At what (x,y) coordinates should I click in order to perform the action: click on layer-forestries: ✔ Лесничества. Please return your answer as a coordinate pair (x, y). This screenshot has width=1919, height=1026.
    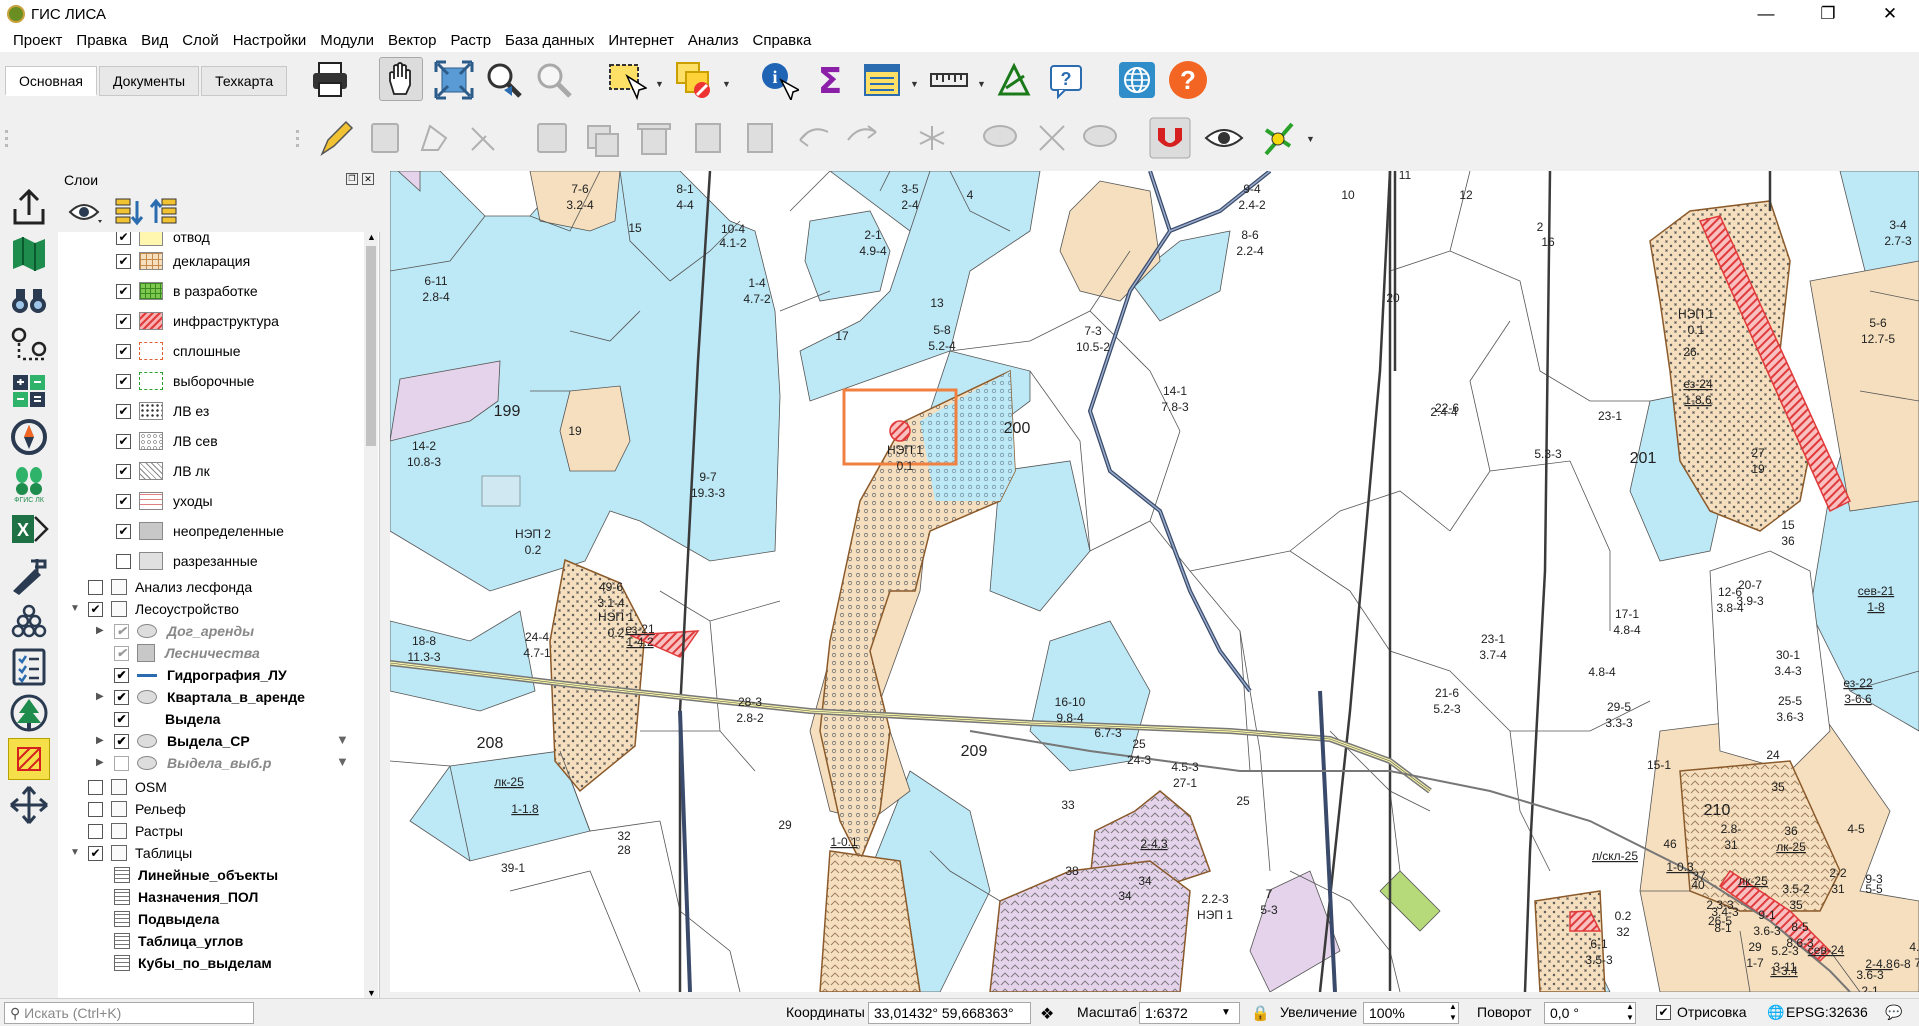
    Looking at the image, I should click on (187, 653).